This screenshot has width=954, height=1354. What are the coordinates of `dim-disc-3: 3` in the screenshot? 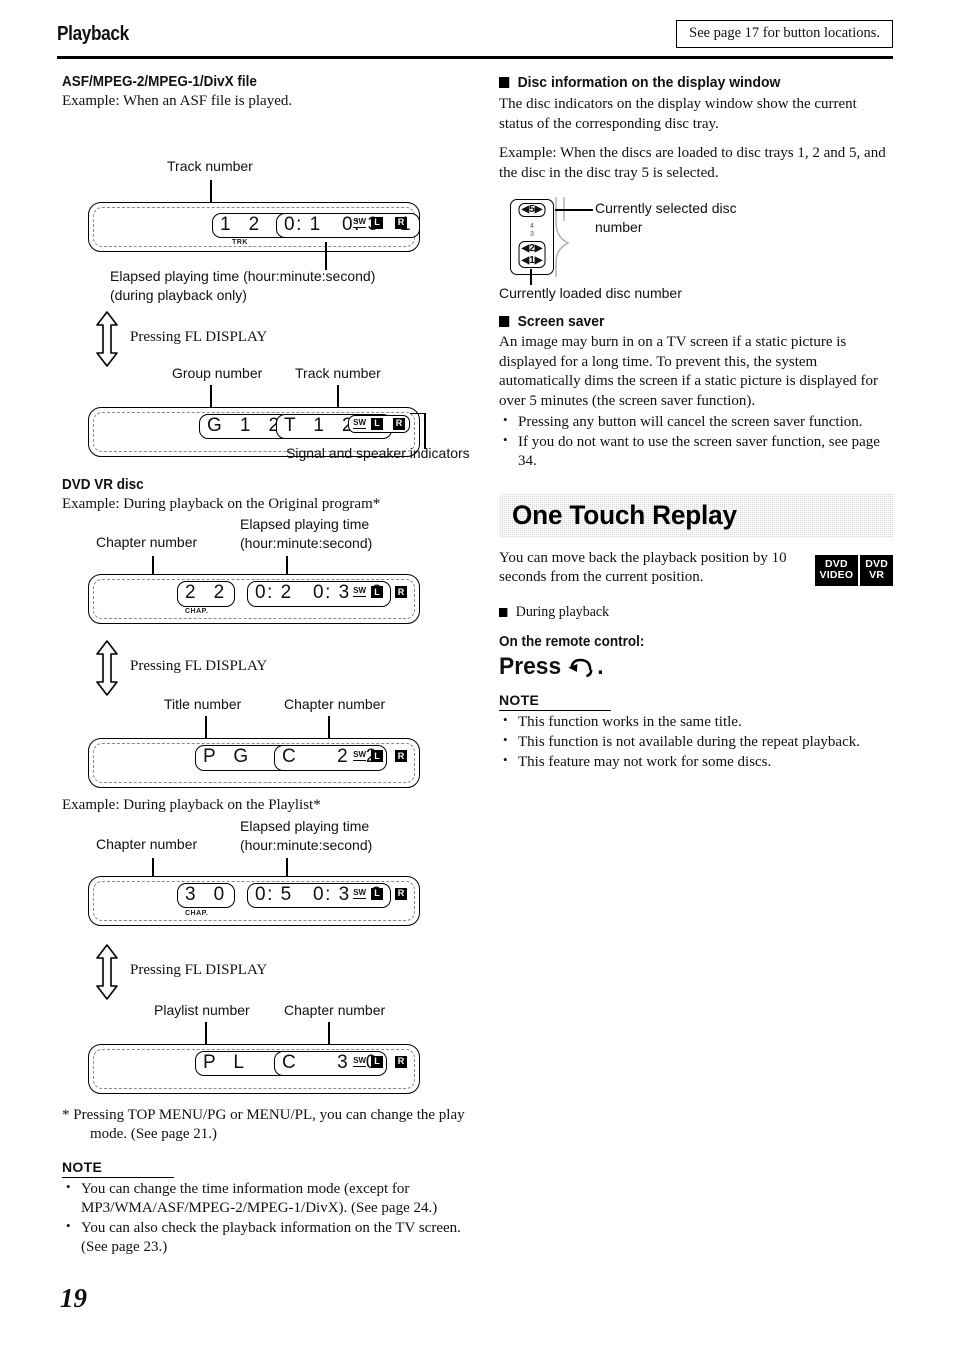 It's located at (532, 234).